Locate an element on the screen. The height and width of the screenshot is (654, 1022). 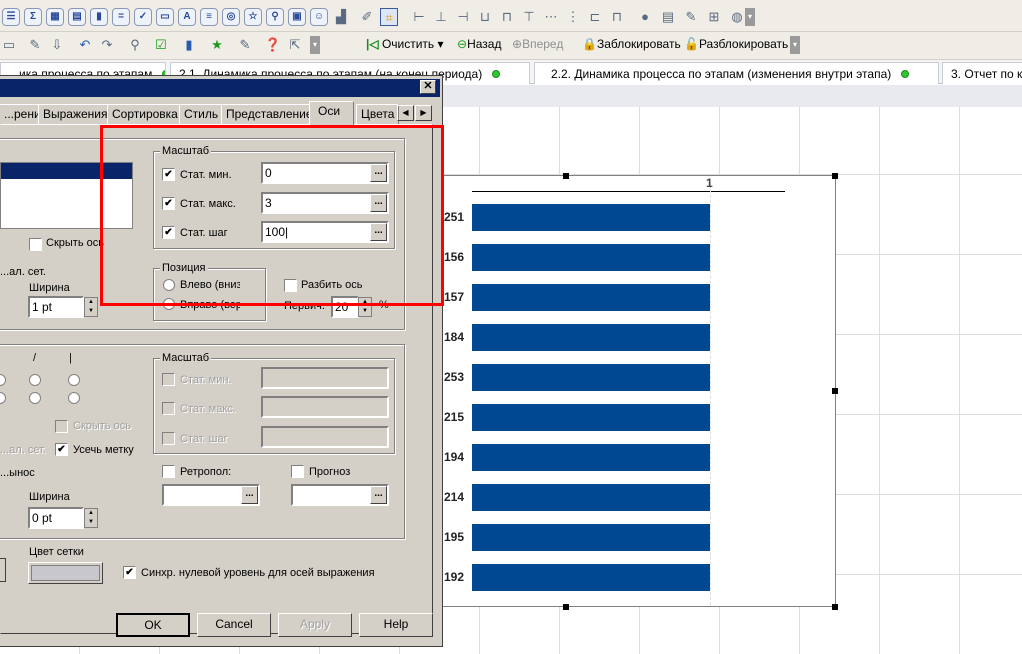
check-icon: ✓ is located at coordinates (143, 17).